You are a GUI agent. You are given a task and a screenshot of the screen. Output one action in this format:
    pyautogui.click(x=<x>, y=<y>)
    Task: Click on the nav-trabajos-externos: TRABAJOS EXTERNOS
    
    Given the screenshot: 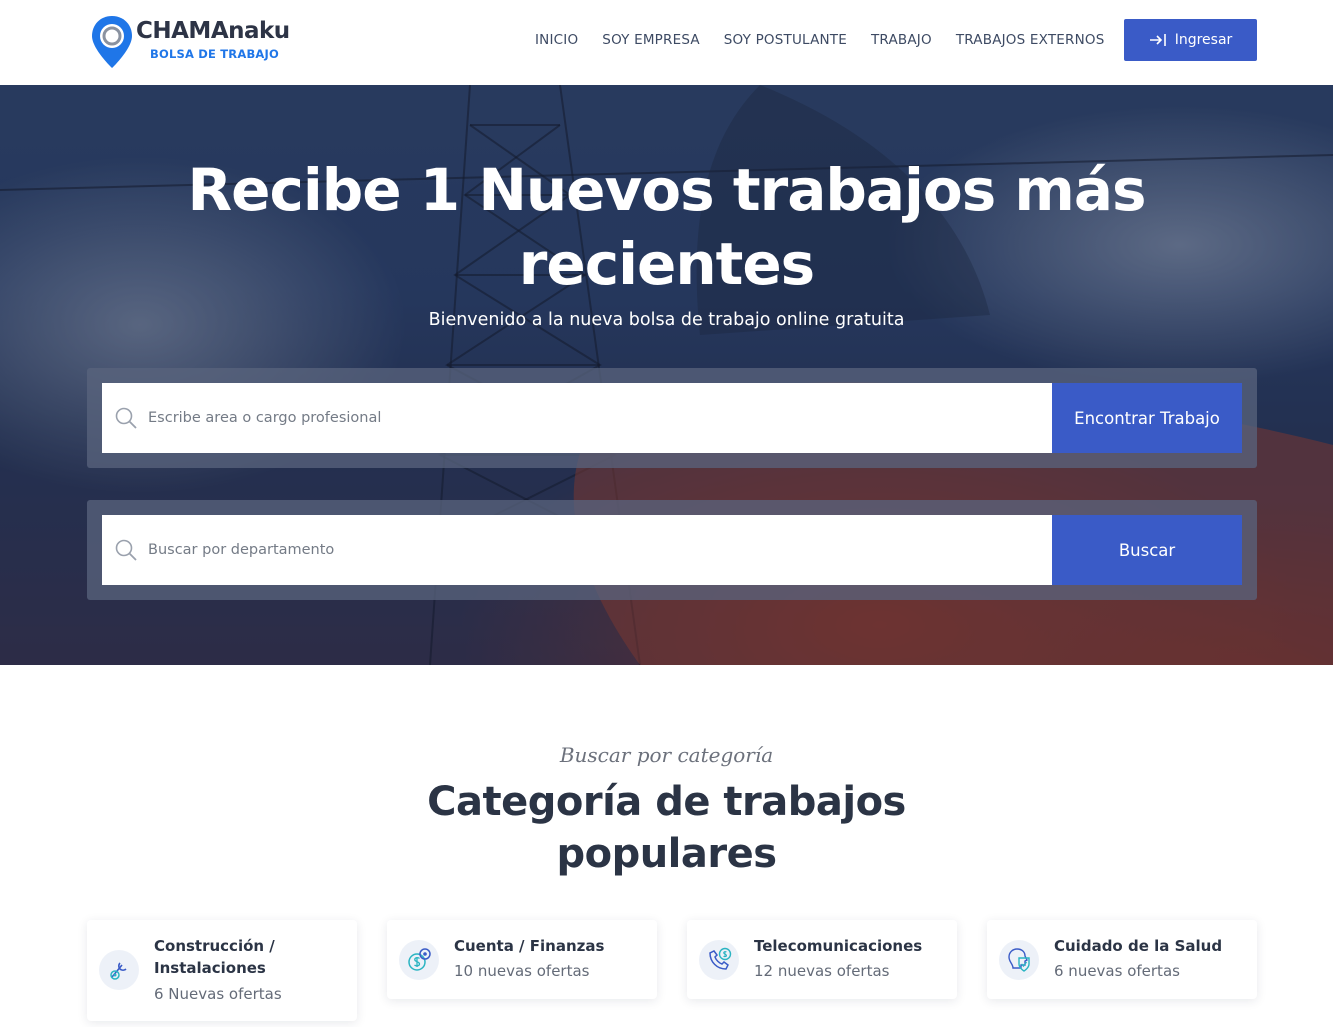 What is the action you would take?
    pyautogui.click(x=1030, y=40)
    